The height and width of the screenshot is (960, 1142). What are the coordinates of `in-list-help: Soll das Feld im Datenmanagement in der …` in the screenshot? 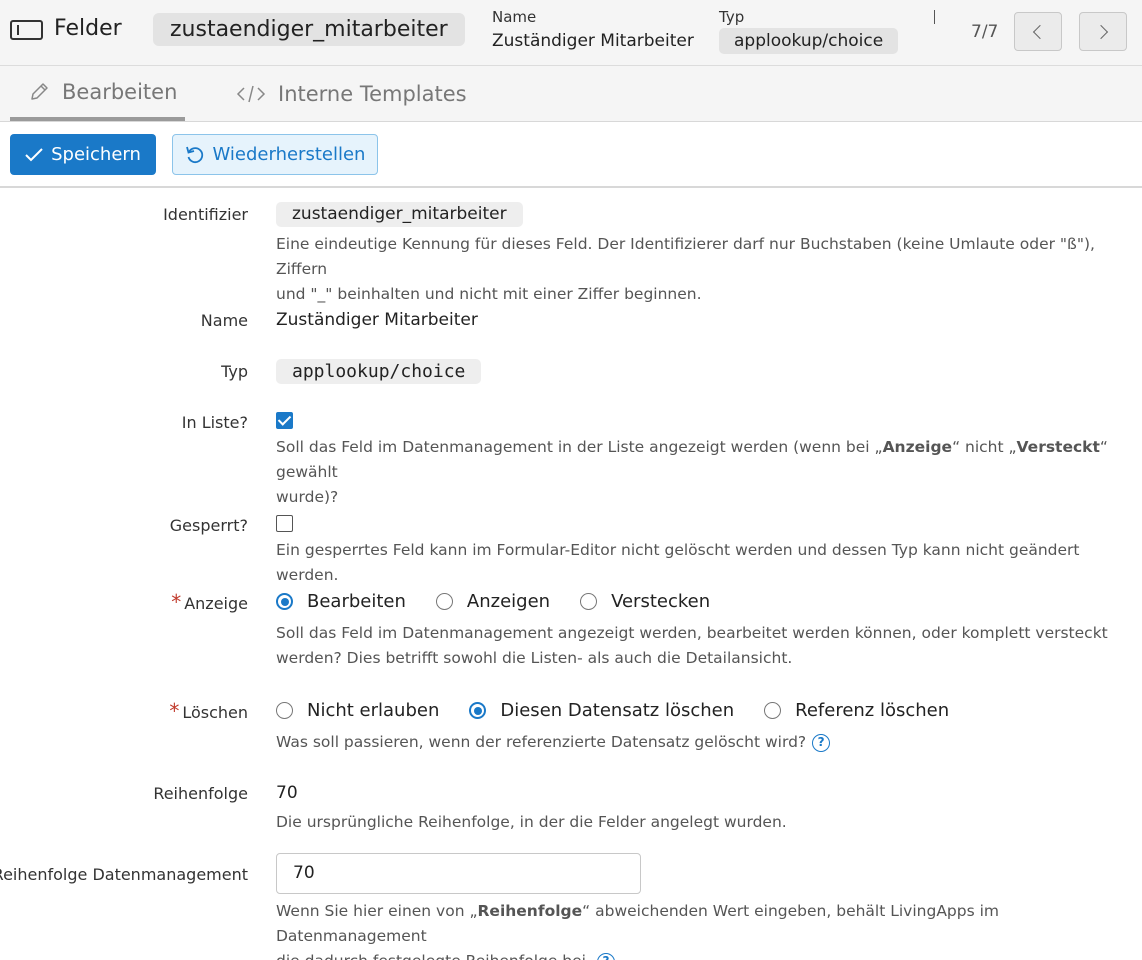 It's located at (701, 472).